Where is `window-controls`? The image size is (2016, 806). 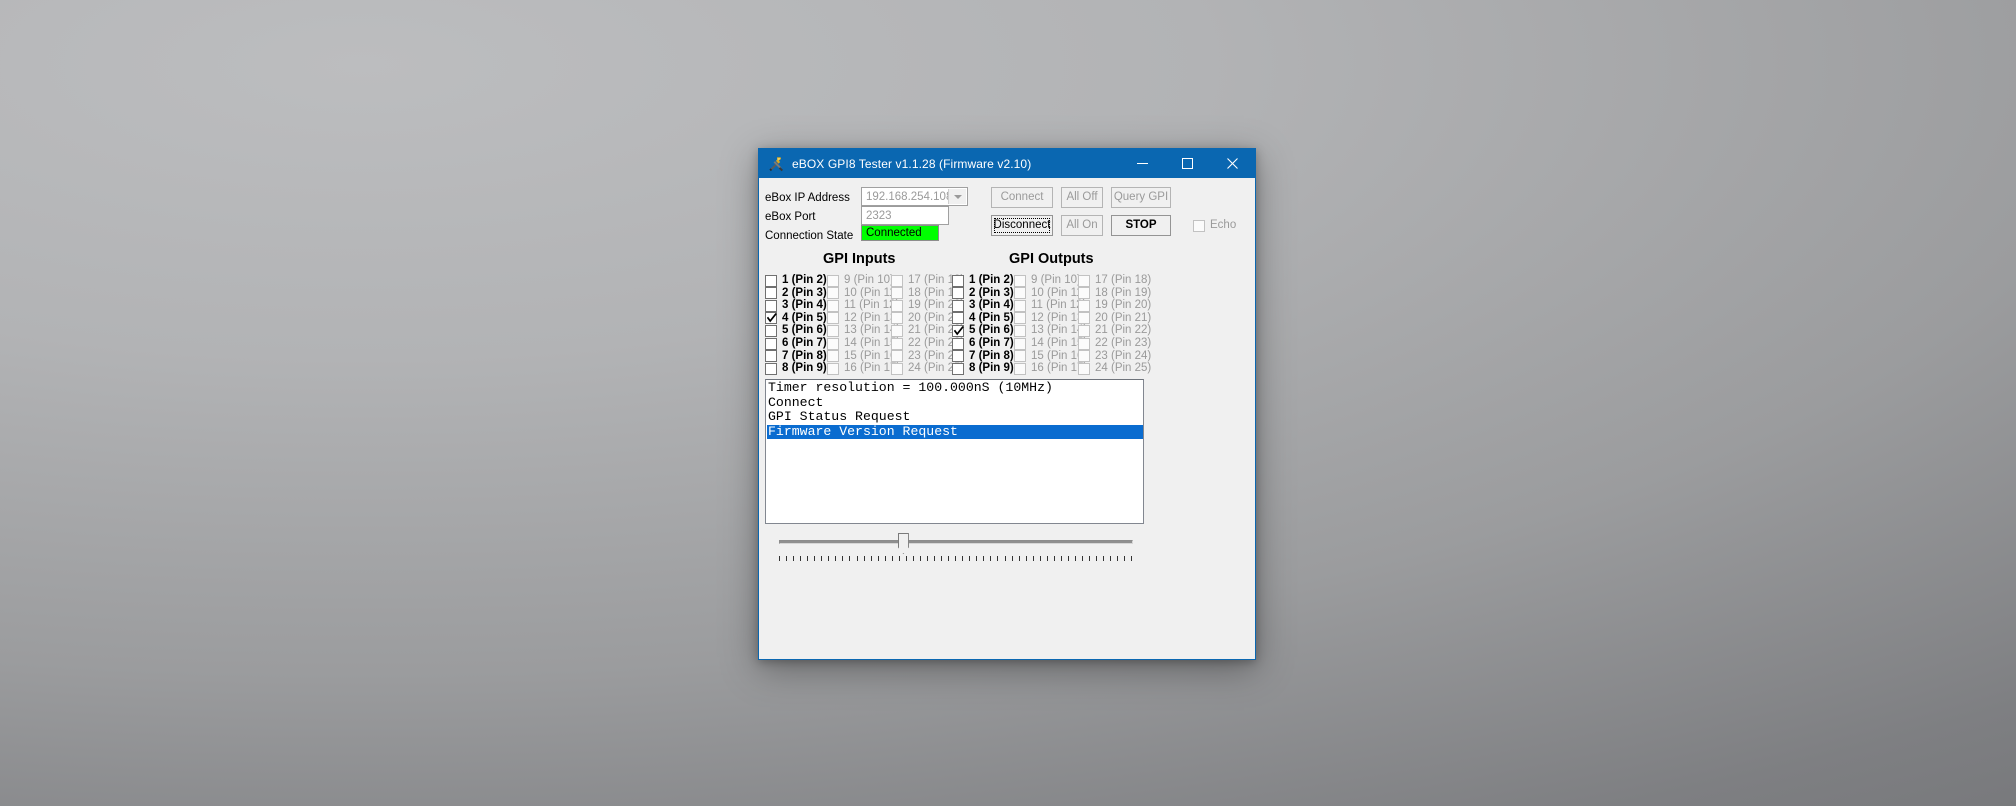 window-controls is located at coordinates (1187, 163).